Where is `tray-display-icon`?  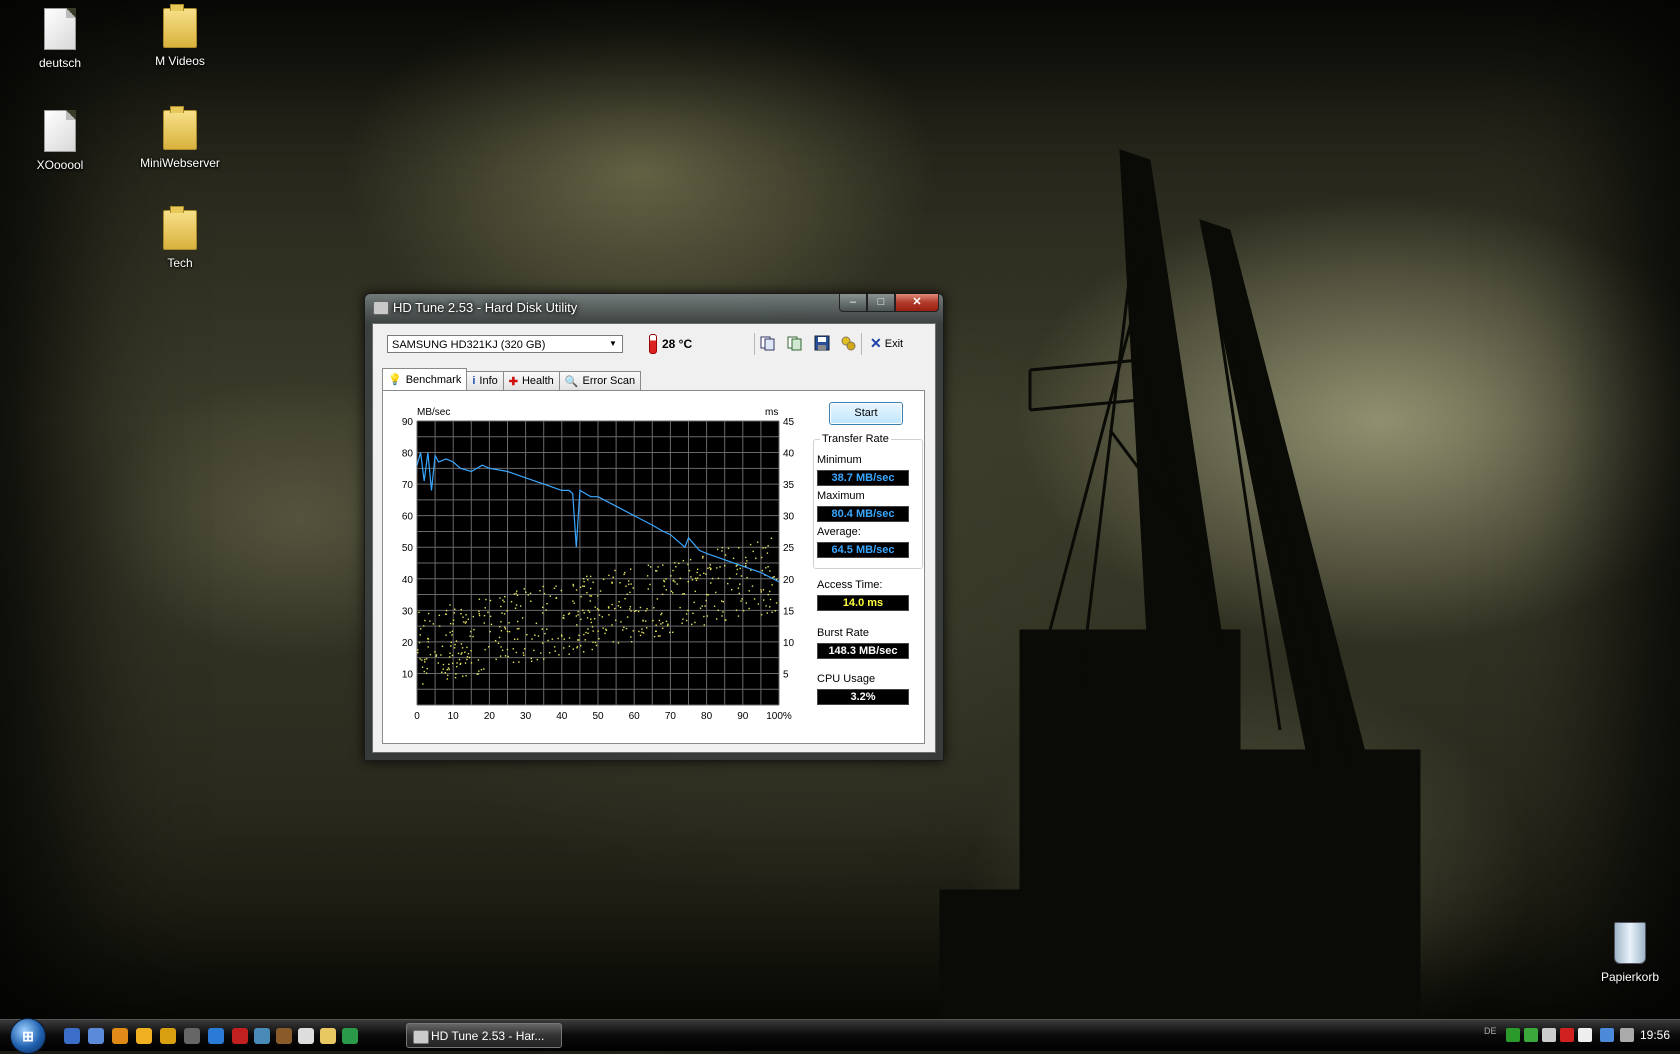
tray-display-icon is located at coordinates (1607, 1035).